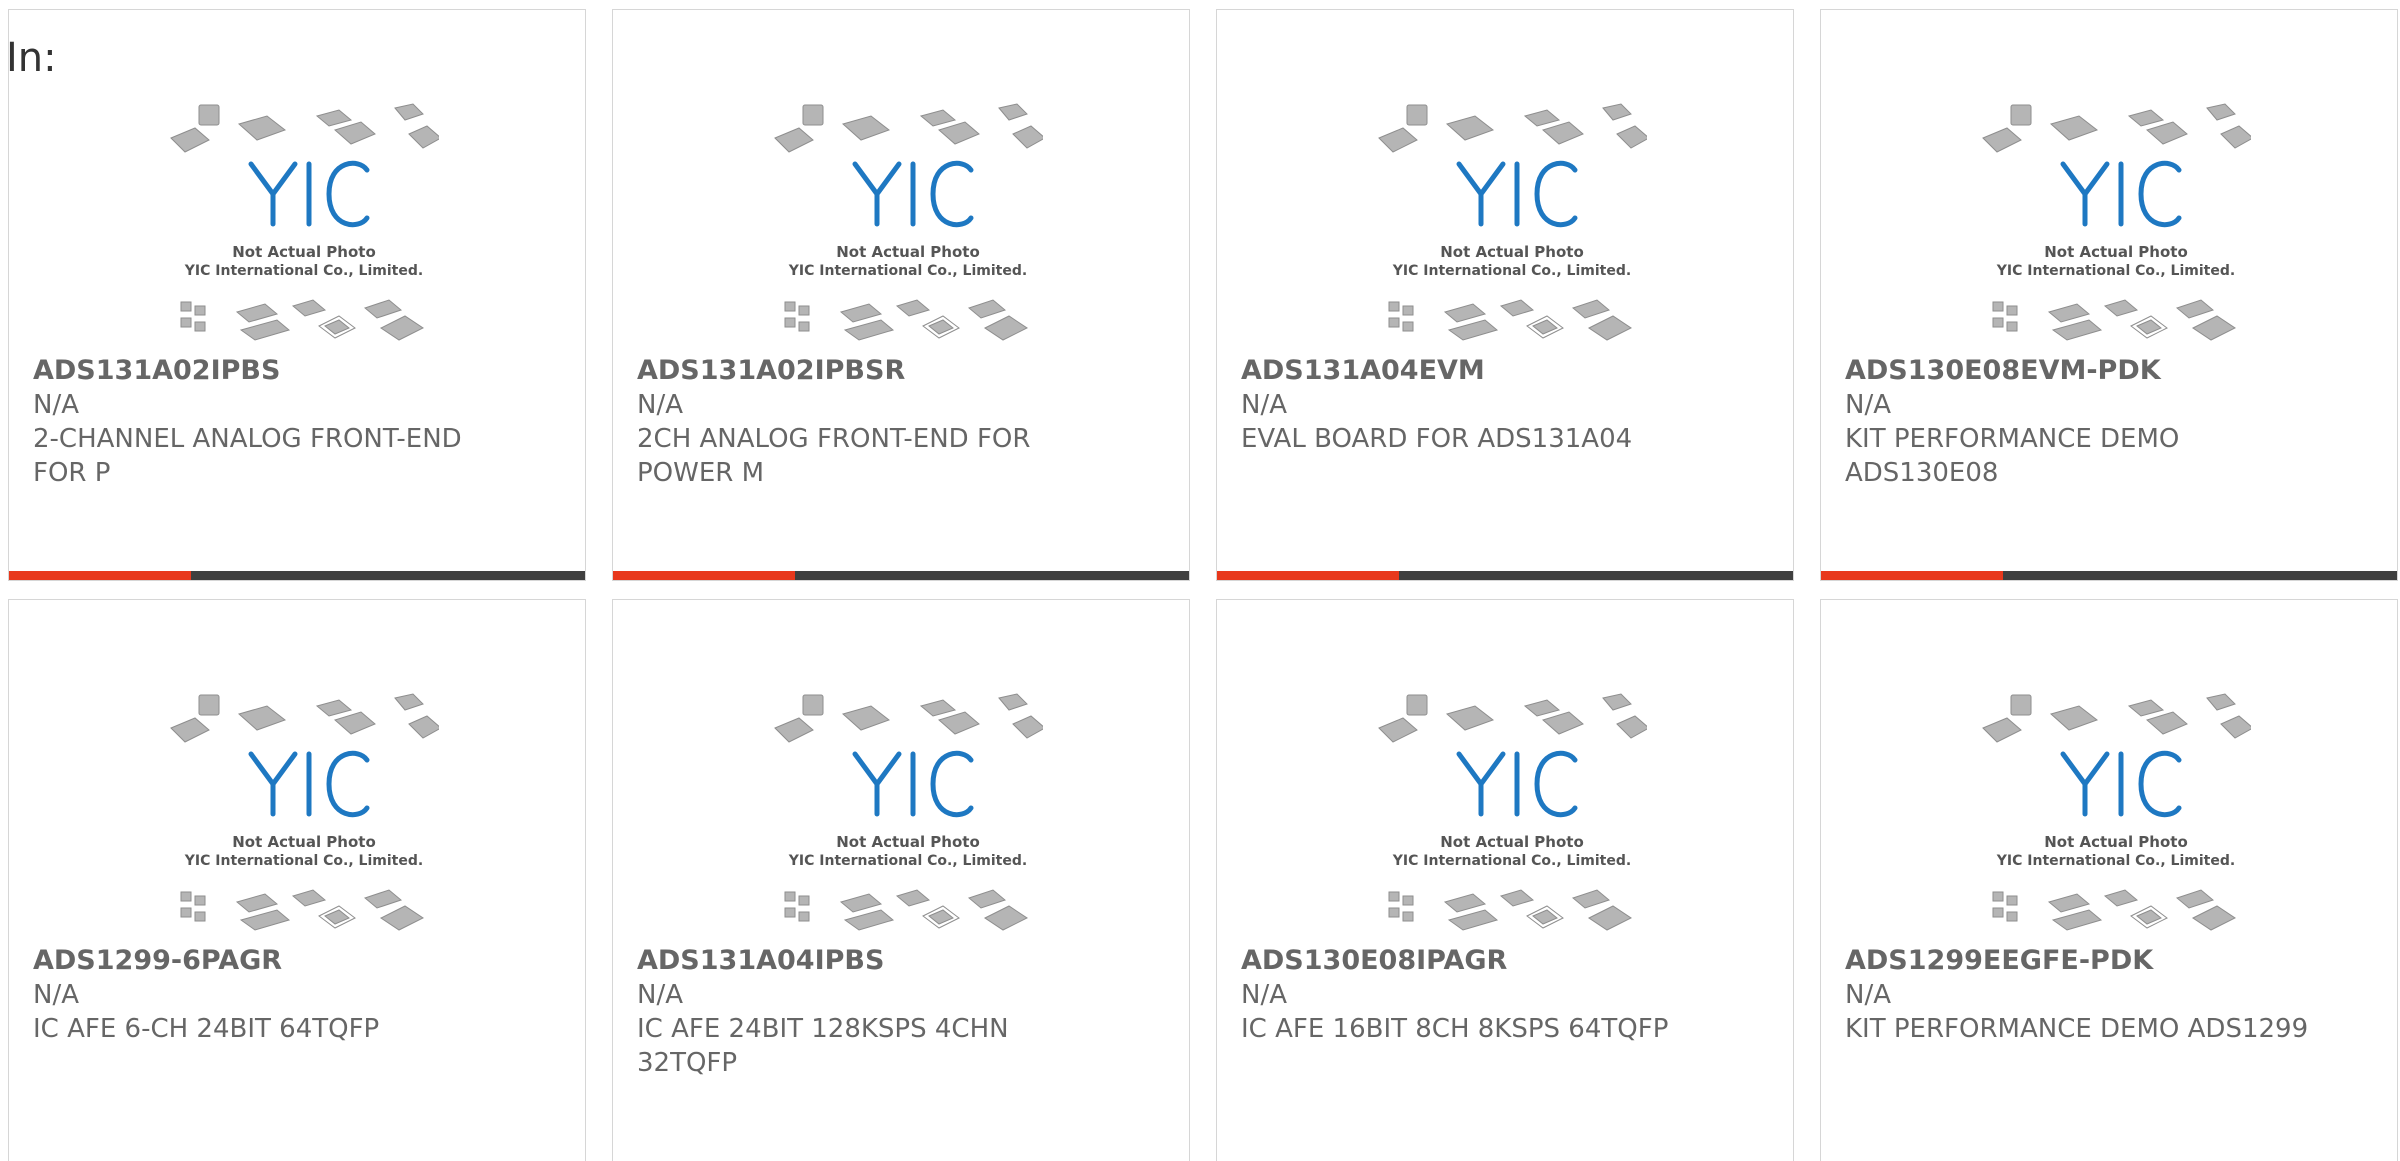 This screenshot has width=2400, height=1161. What do you see at coordinates (1491, 371) in the screenshot?
I see `part-number: ADS131A04EVM` at bounding box center [1491, 371].